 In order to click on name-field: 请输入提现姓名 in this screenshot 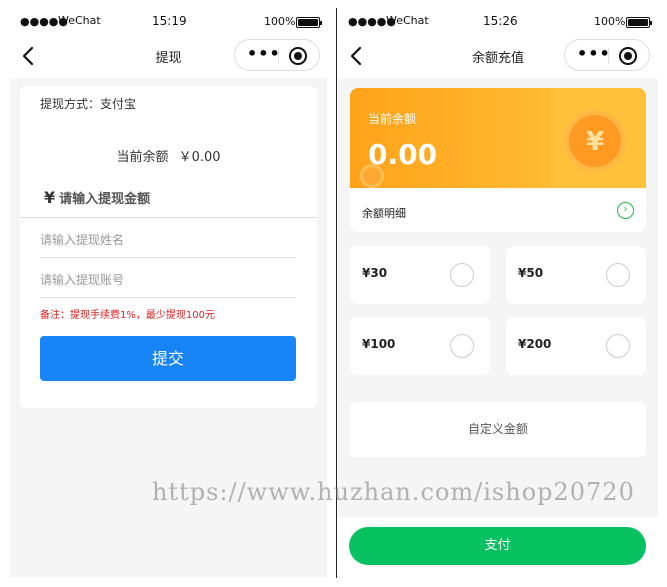, I will do `click(168, 238)`.